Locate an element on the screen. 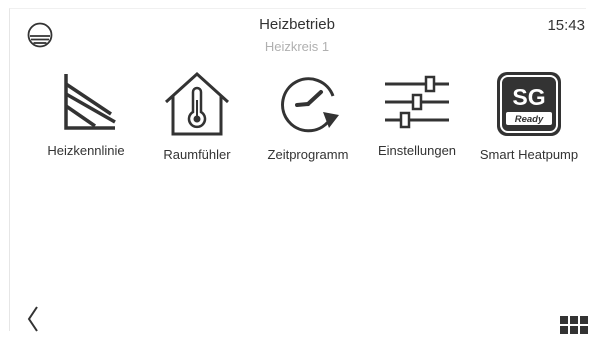 Image resolution: width=594 pixels, height=339 pixels. tile-label: Smart Heatpump is located at coordinates (529, 154).